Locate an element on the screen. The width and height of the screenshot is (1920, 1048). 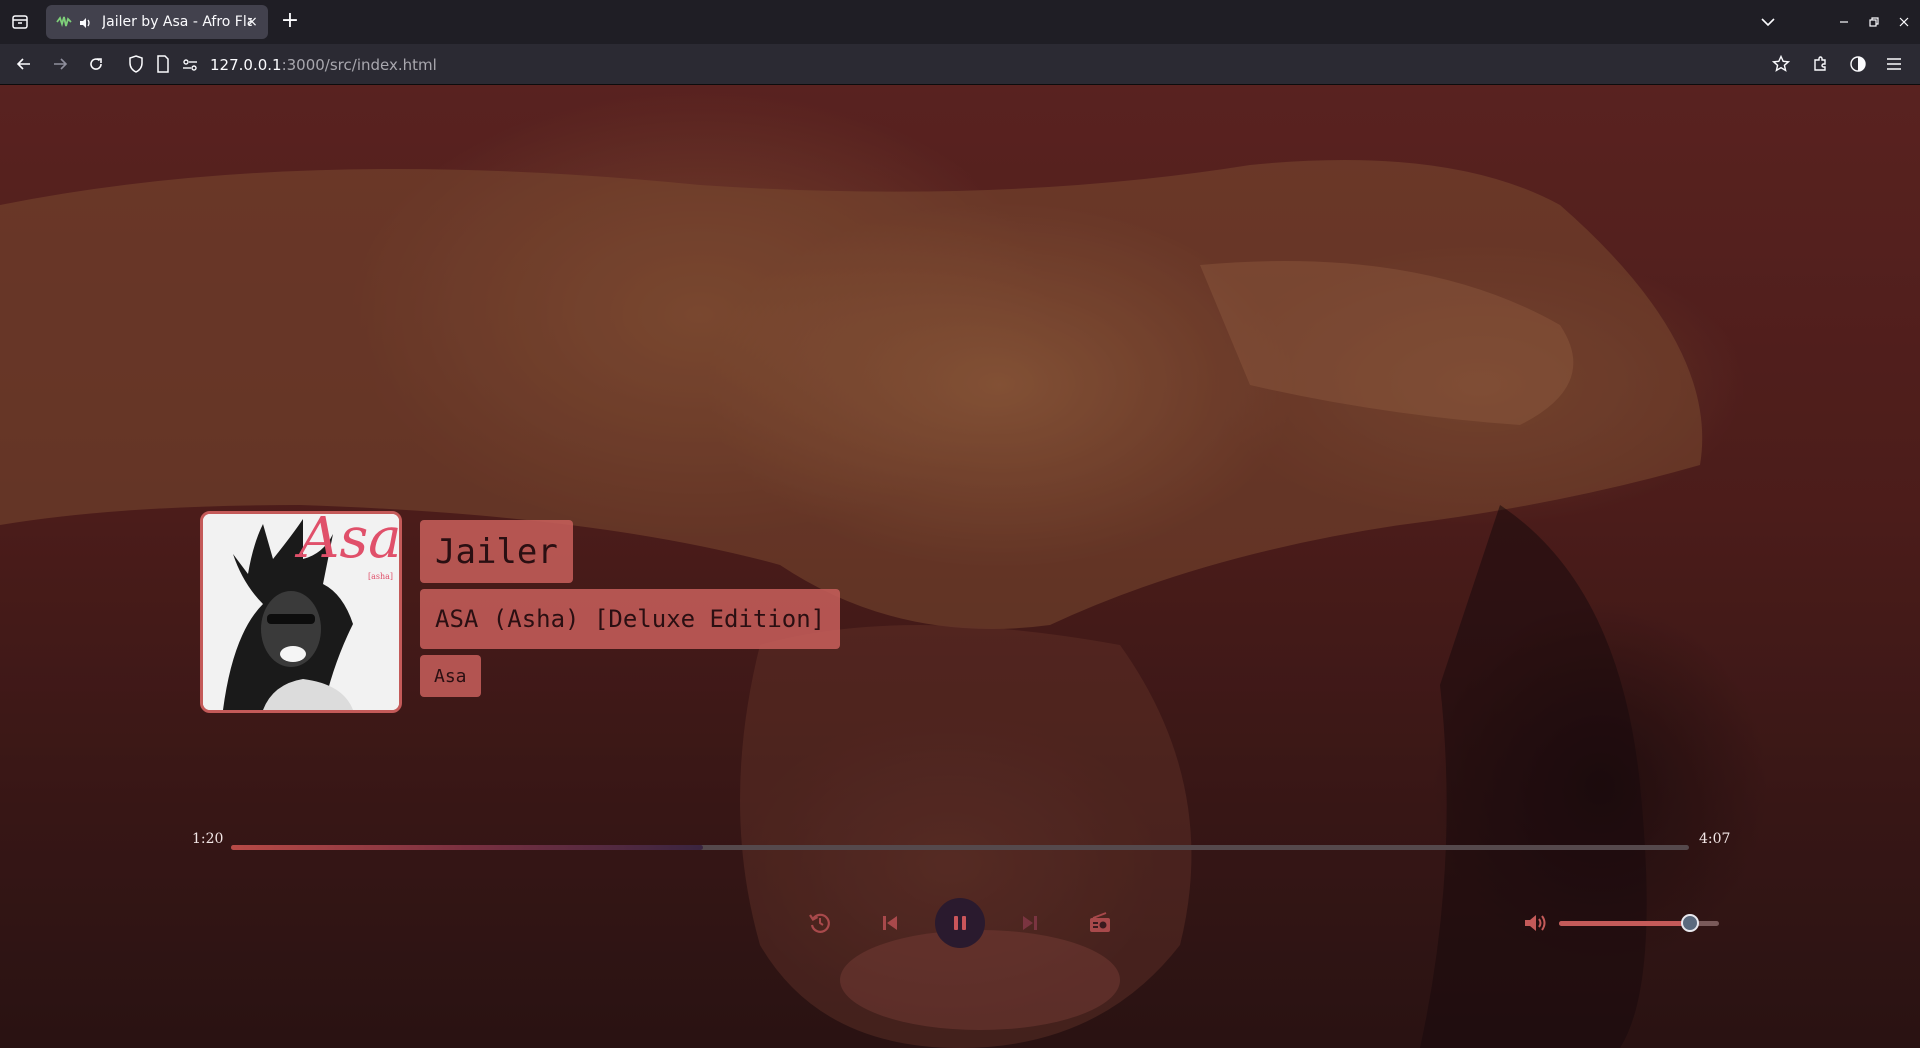
url-text: 127.0.0.1:3000/src/index.html is located at coordinates (323, 65).